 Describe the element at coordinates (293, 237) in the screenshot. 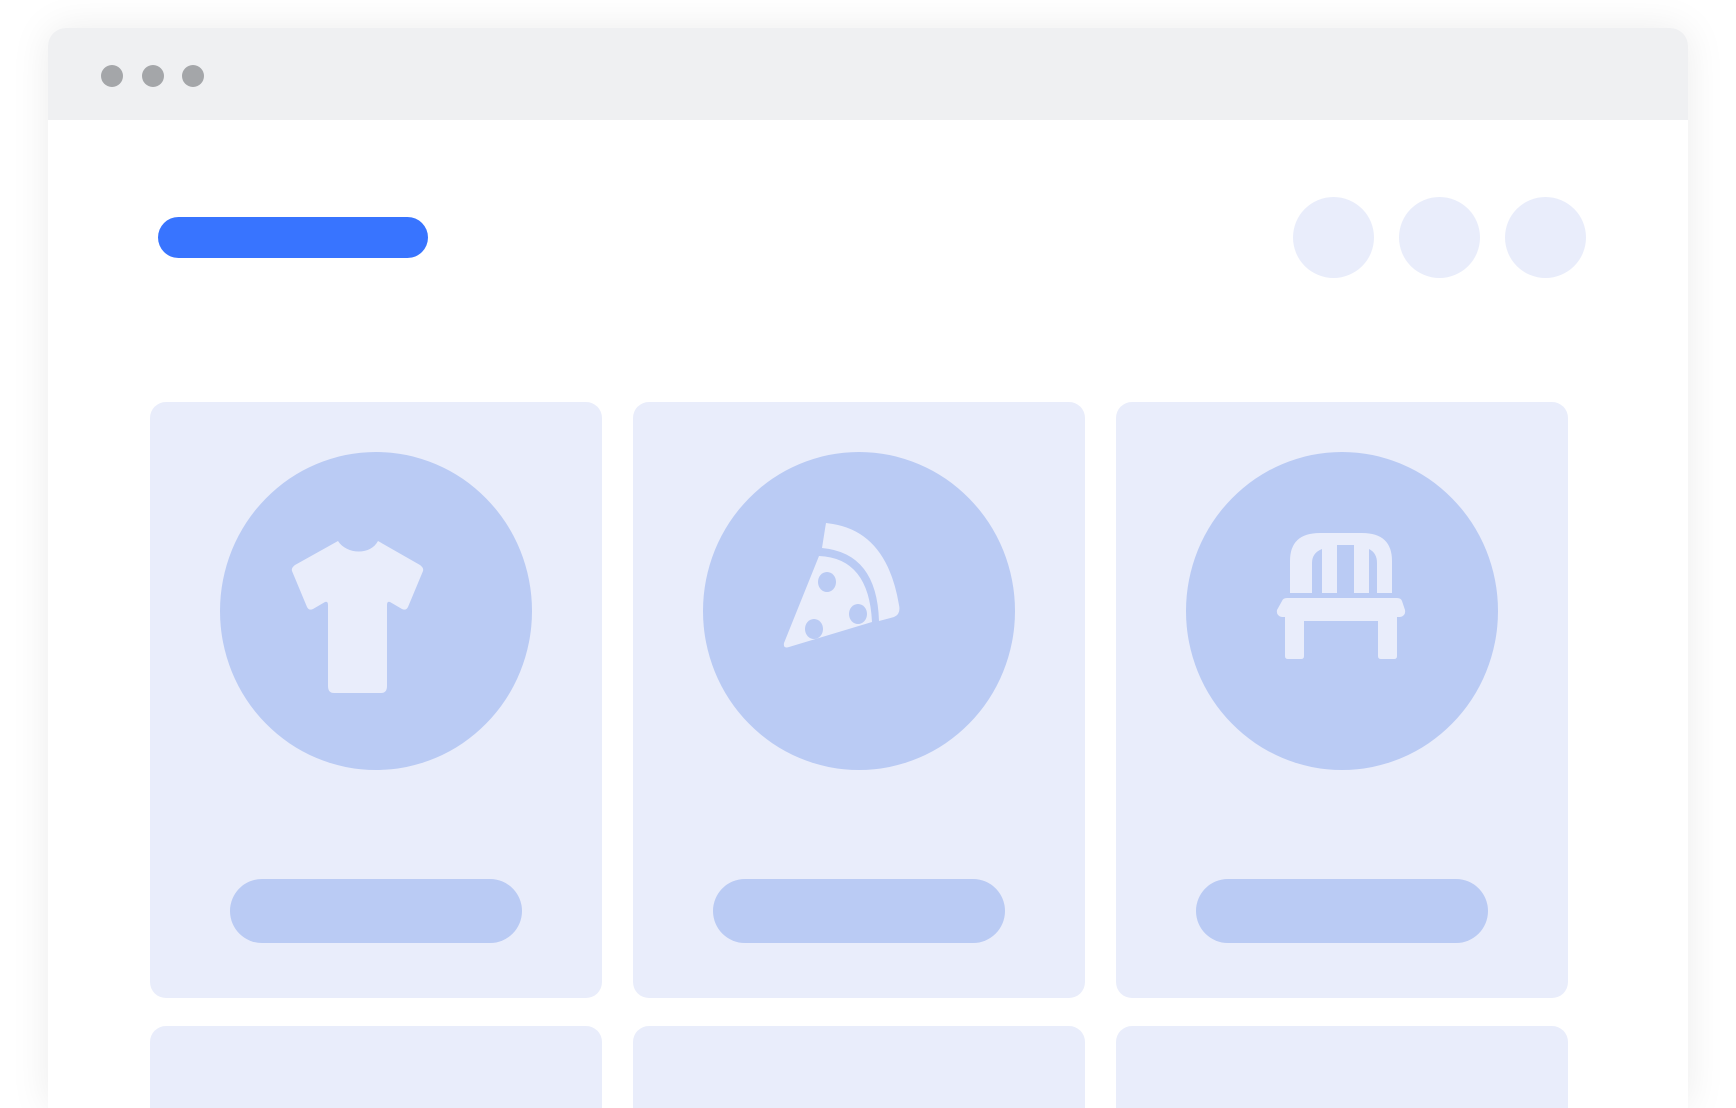

I see `logo-placeholder` at that location.